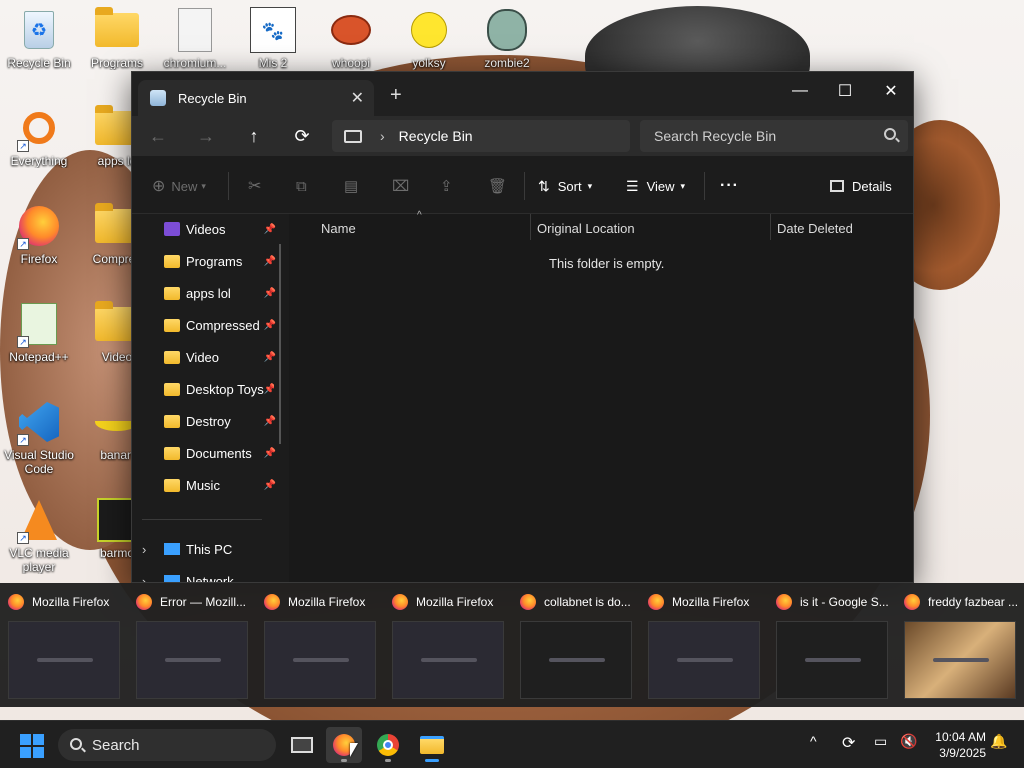 This screenshot has height=768, width=1024. I want to click on share-icon: ⇪, so click(446, 186).